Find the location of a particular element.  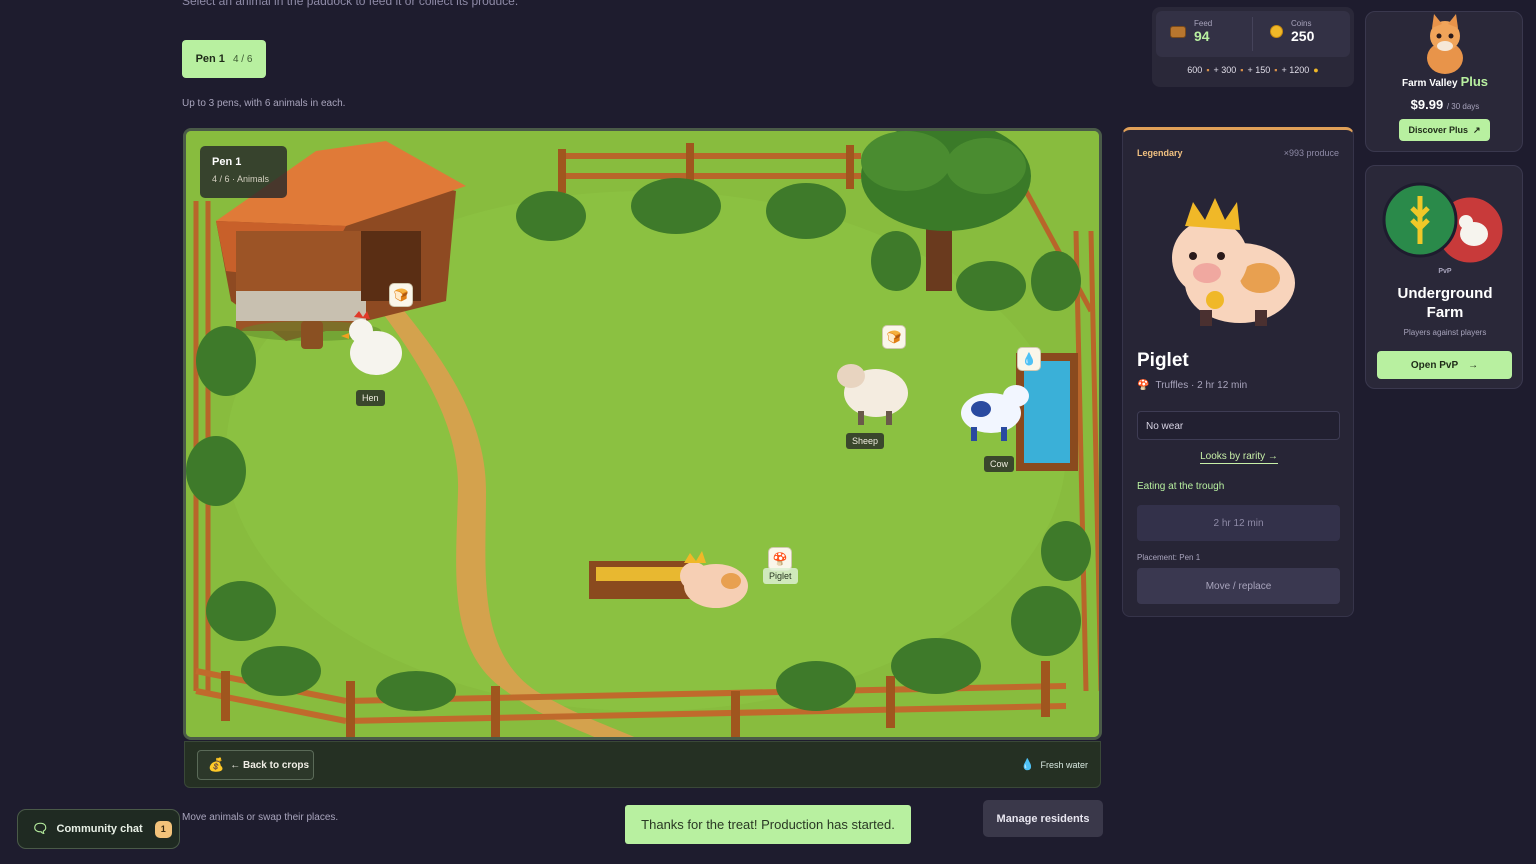

manage-residents-button: Manage residents is located at coordinates (1043, 818).